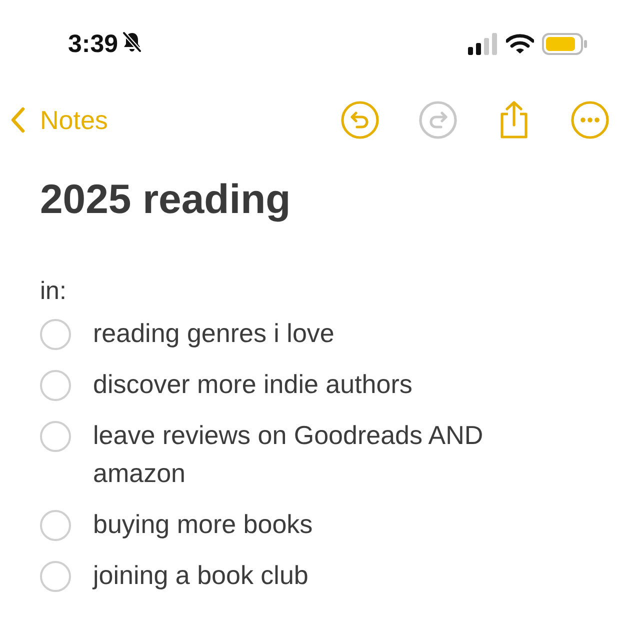 Image resolution: width=640 pixels, height=640 pixels. What do you see at coordinates (166, 199) in the screenshot?
I see `note-title: 2025 reading` at bounding box center [166, 199].